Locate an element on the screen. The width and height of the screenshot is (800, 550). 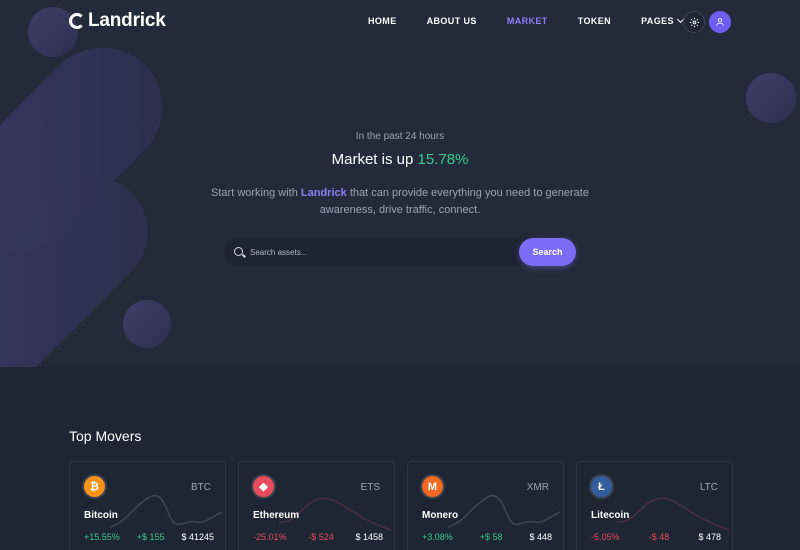
coin-change: -5.05% is located at coordinates (605, 537).